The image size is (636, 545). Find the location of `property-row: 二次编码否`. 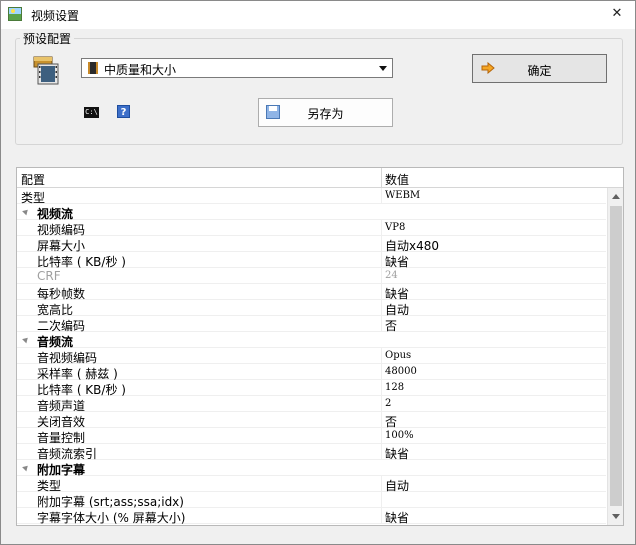

property-row: 二次编码否 is located at coordinates (311, 324).